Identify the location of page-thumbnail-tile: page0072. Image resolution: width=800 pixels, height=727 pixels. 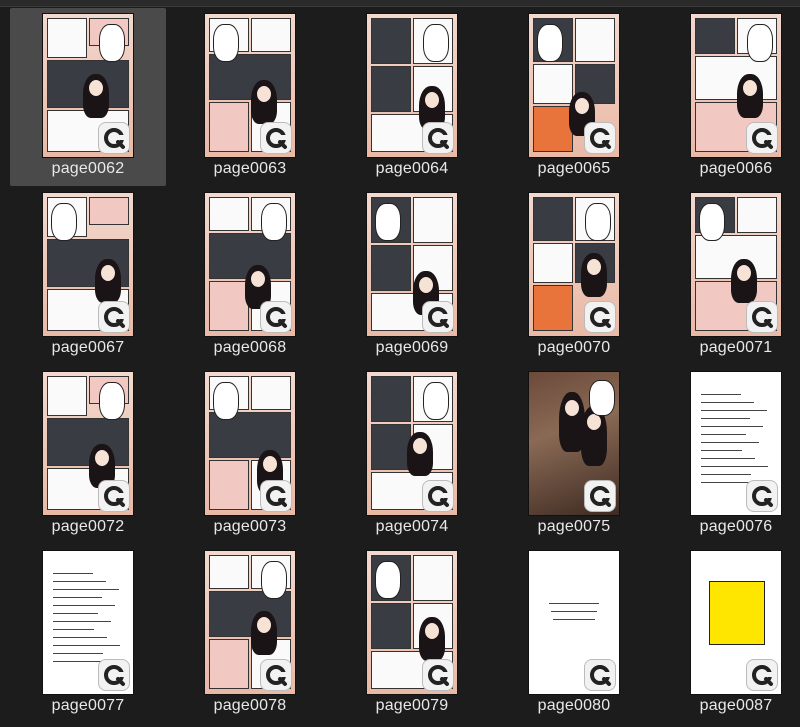
(88, 455).